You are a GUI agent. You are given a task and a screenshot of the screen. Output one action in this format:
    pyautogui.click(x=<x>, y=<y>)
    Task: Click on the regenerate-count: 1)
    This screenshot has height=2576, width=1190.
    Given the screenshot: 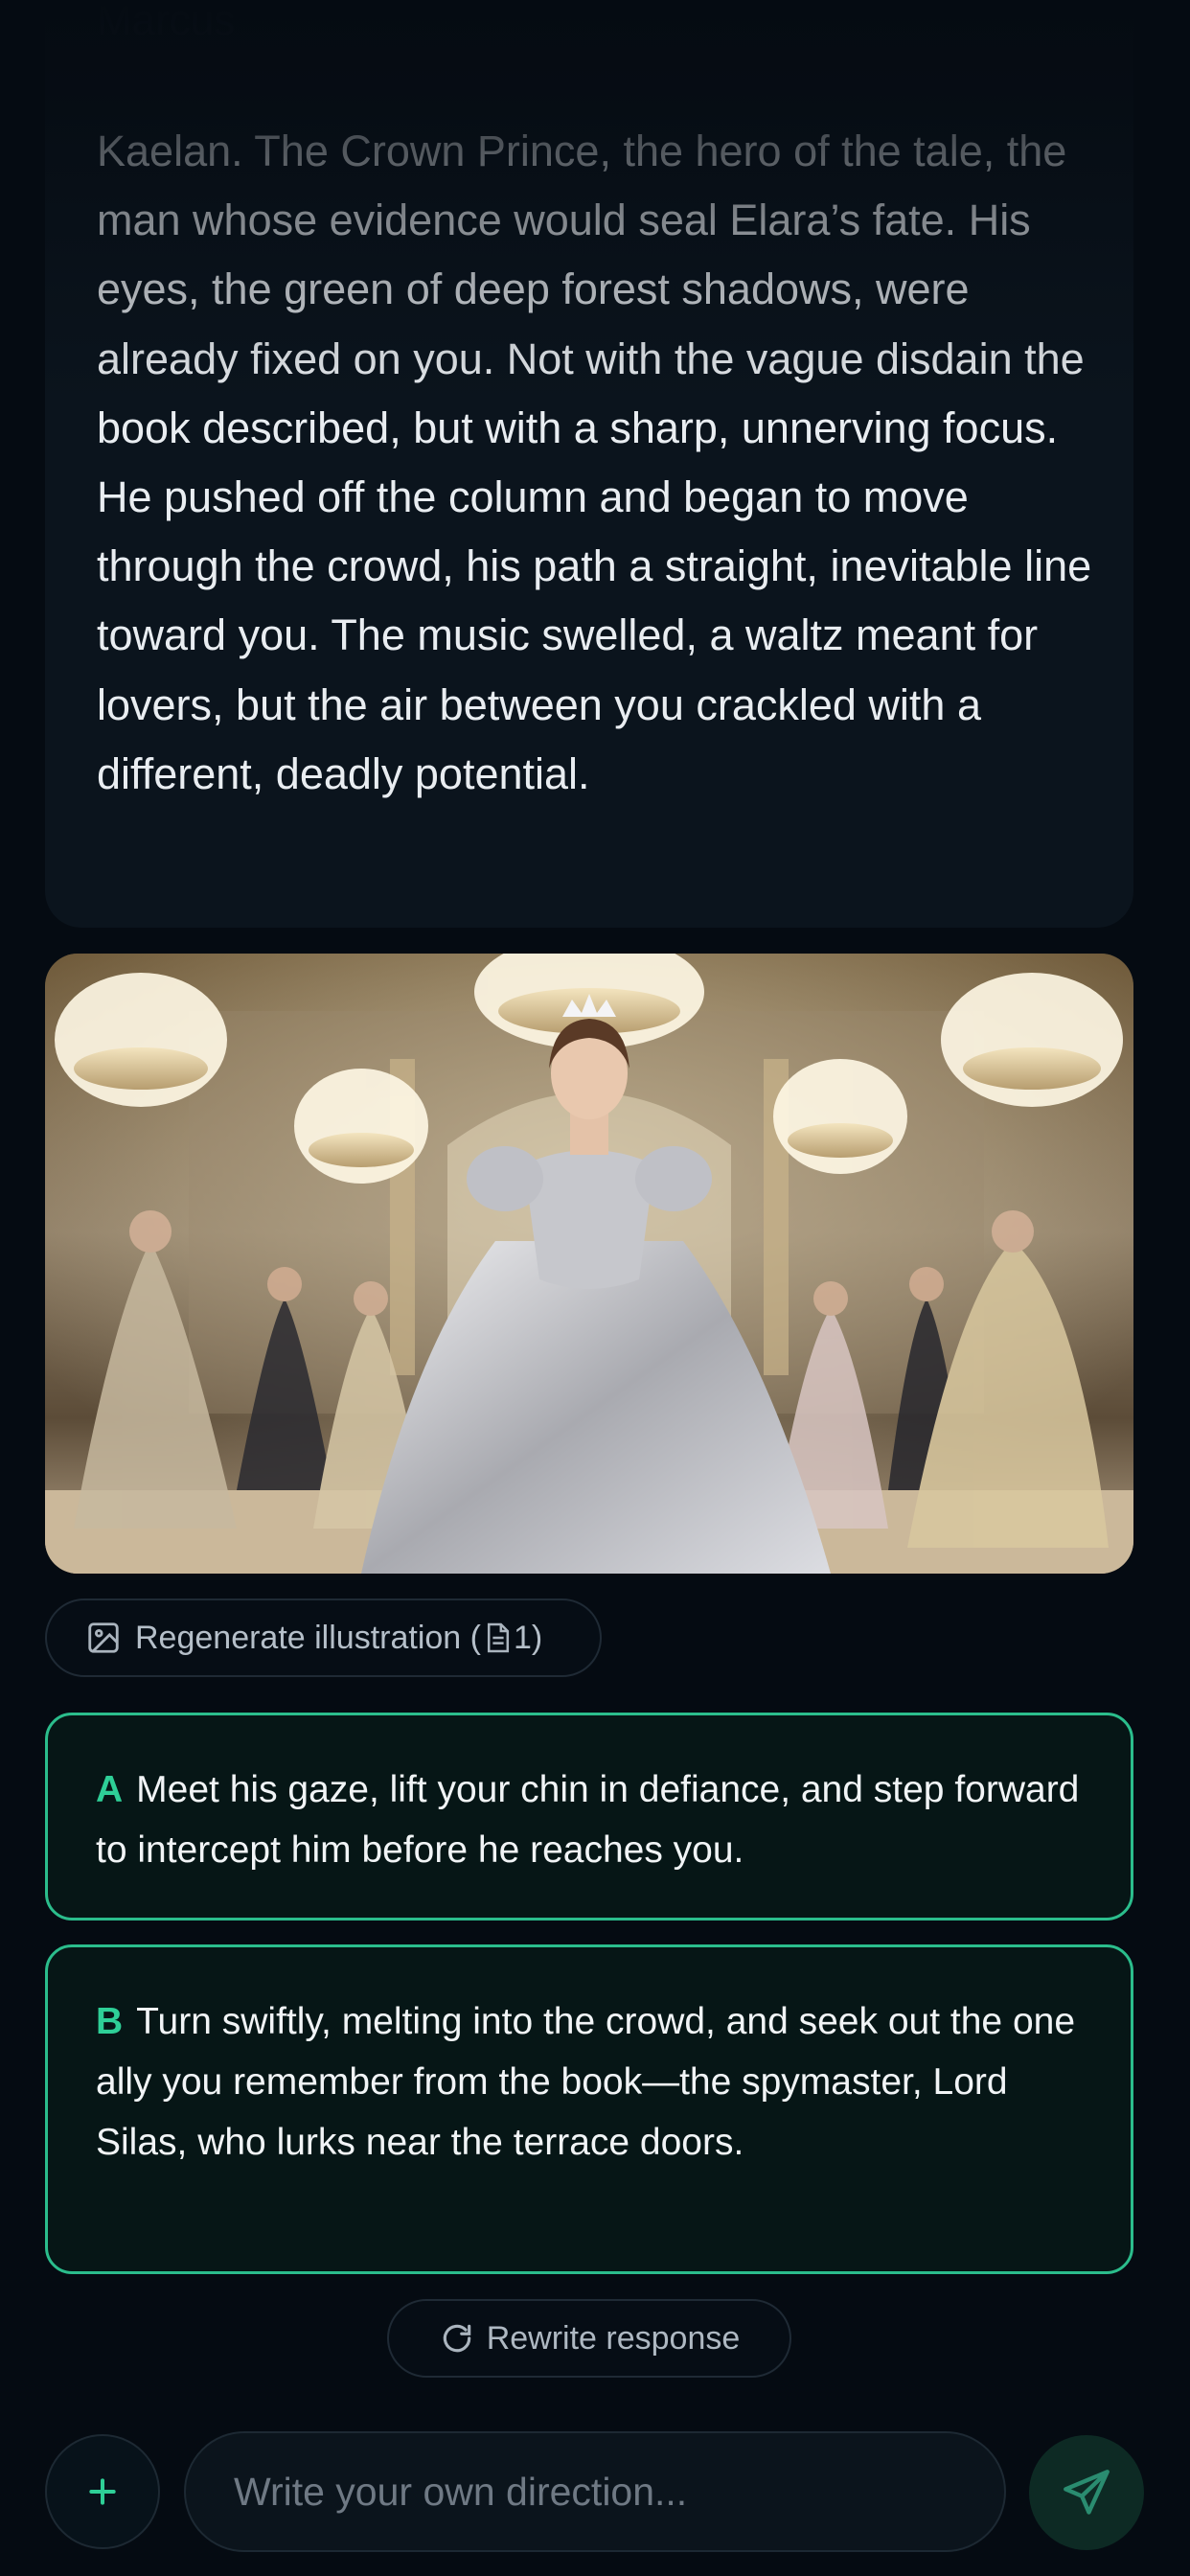 What is the action you would take?
    pyautogui.click(x=528, y=1637)
    